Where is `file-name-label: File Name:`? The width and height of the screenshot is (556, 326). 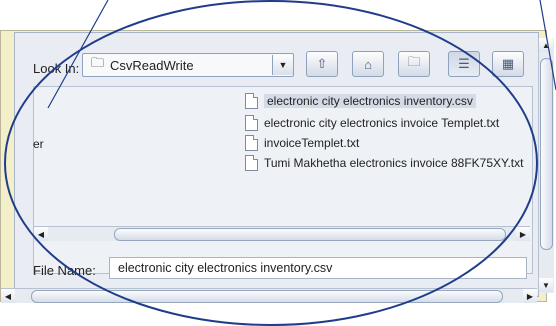
file-name-label: File Name: is located at coordinates (64, 270).